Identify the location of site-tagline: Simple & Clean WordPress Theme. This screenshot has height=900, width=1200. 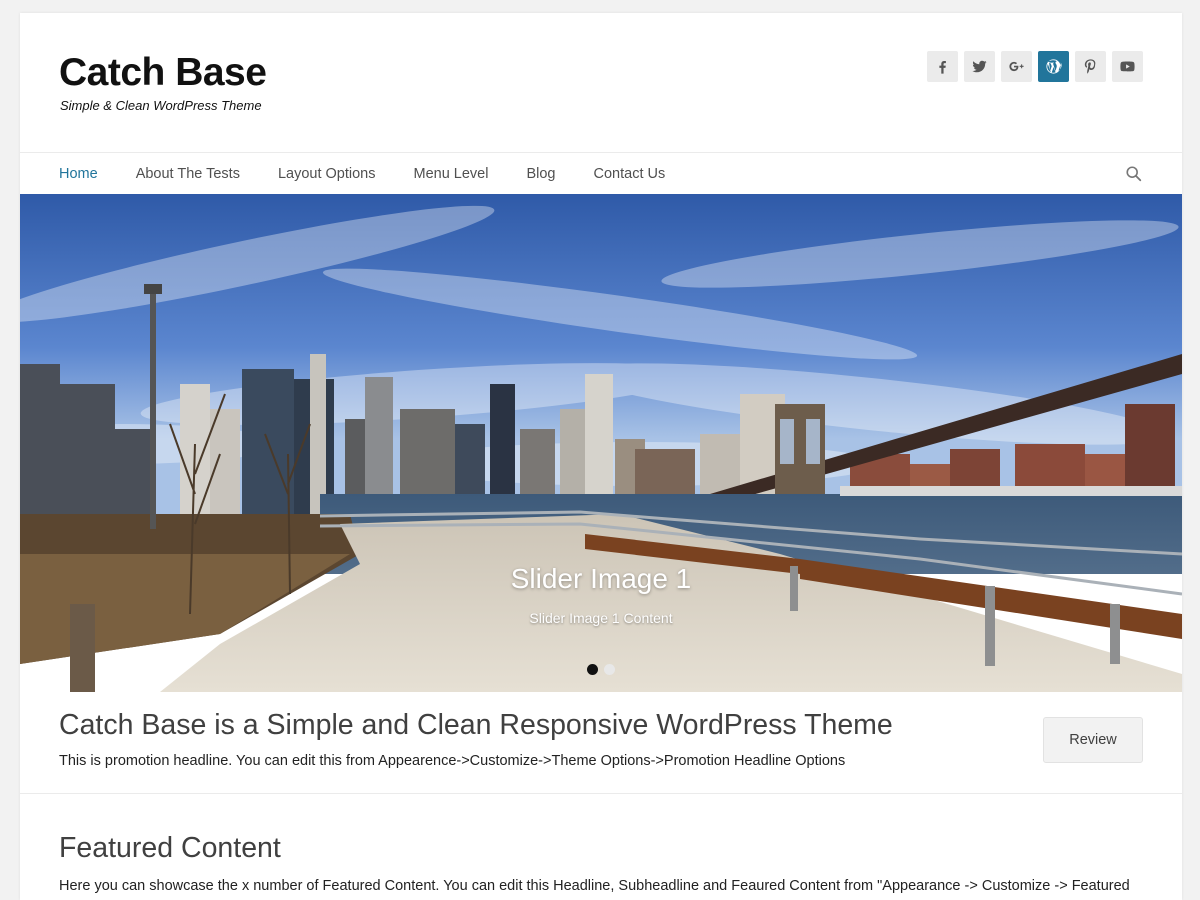
(161, 105).